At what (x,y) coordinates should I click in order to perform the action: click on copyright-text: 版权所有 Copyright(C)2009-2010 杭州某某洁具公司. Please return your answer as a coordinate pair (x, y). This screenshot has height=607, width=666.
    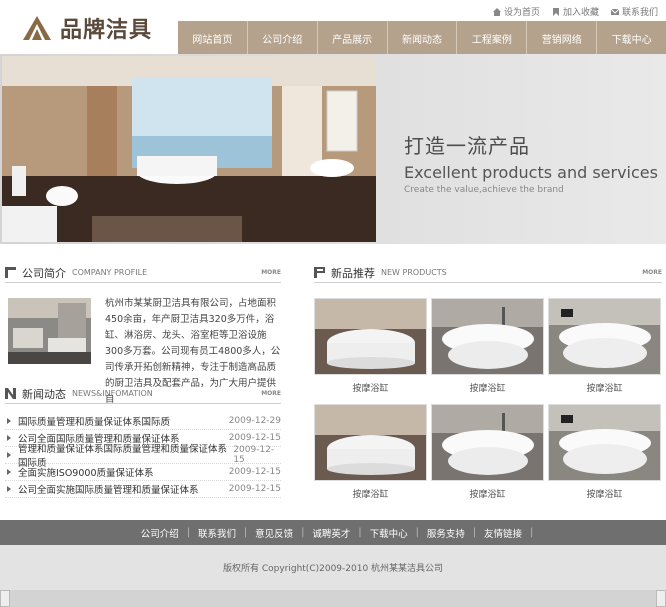
    Looking at the image, I should click on (333, 569).